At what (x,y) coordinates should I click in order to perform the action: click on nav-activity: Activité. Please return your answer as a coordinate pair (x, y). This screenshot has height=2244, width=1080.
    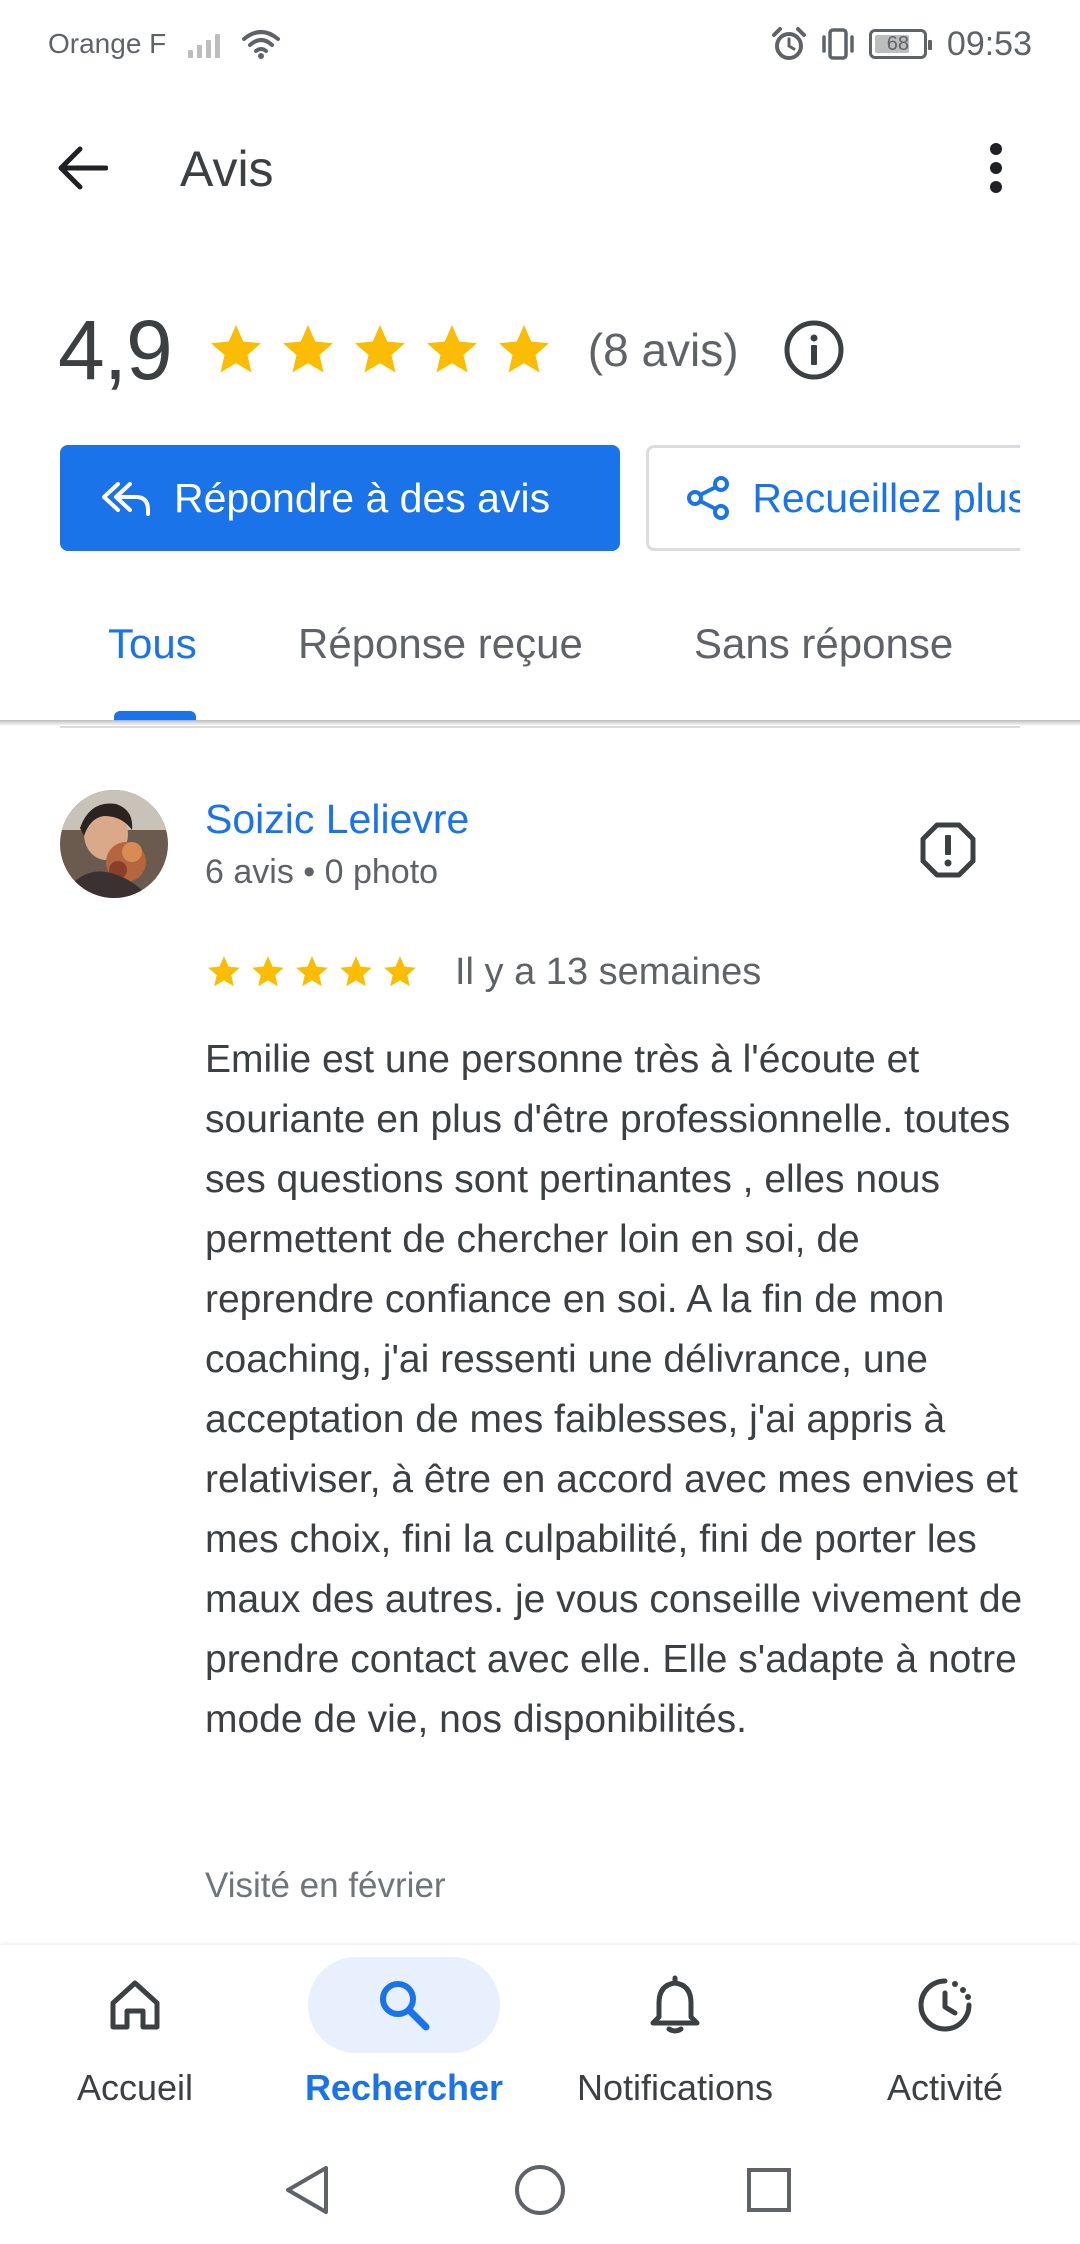
    Looking at the image, I should click on (945, 2033).